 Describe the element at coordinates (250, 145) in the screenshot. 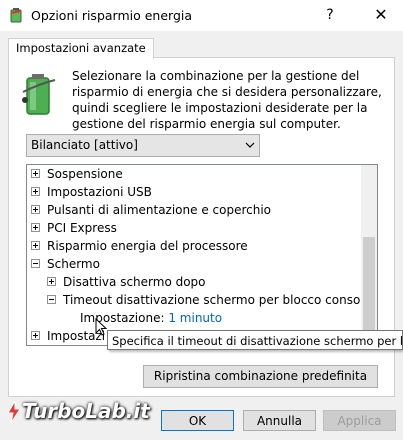

I see `chevron-down-icon` at that location.